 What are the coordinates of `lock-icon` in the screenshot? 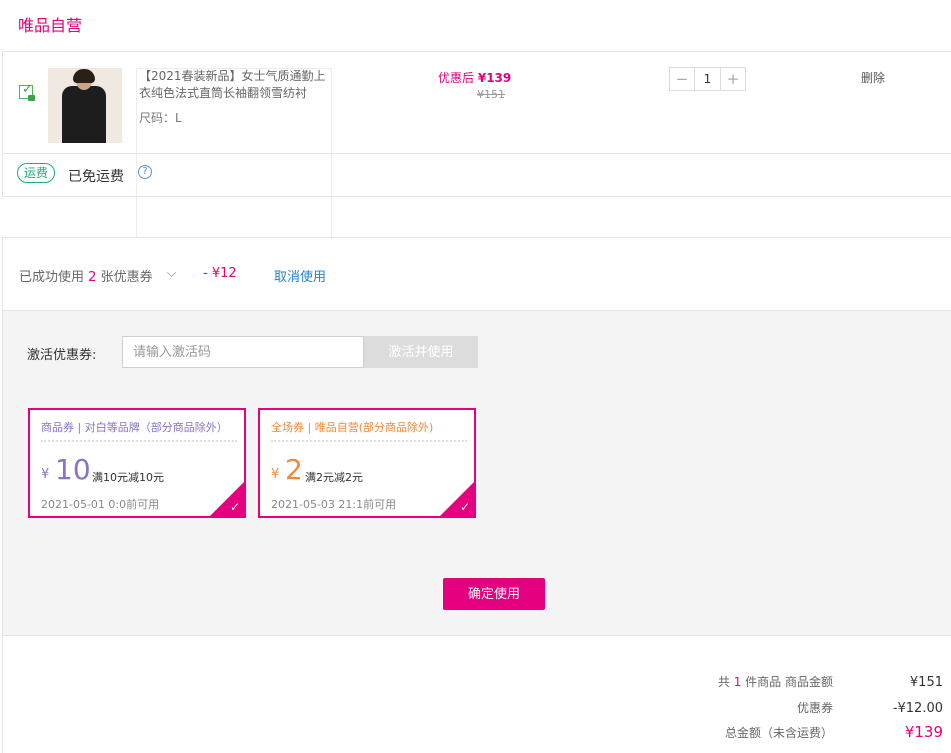 It's located at (31, 98).